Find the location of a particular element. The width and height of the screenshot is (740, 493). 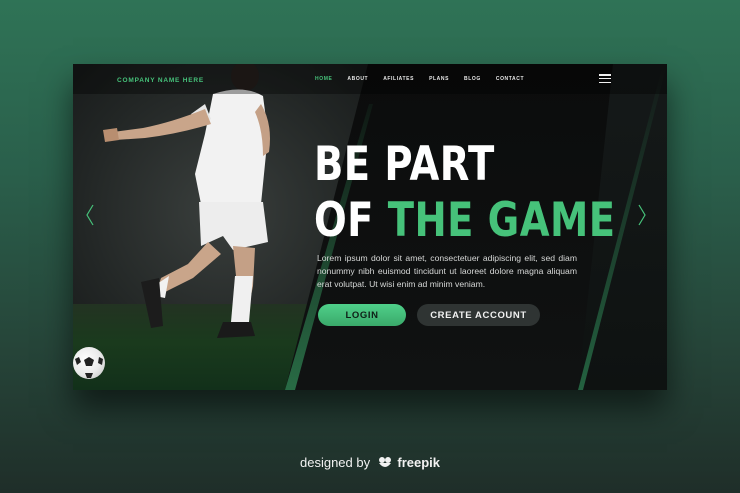

company-name: COMPANY NAME HERE is located at coordinates (161, 80).